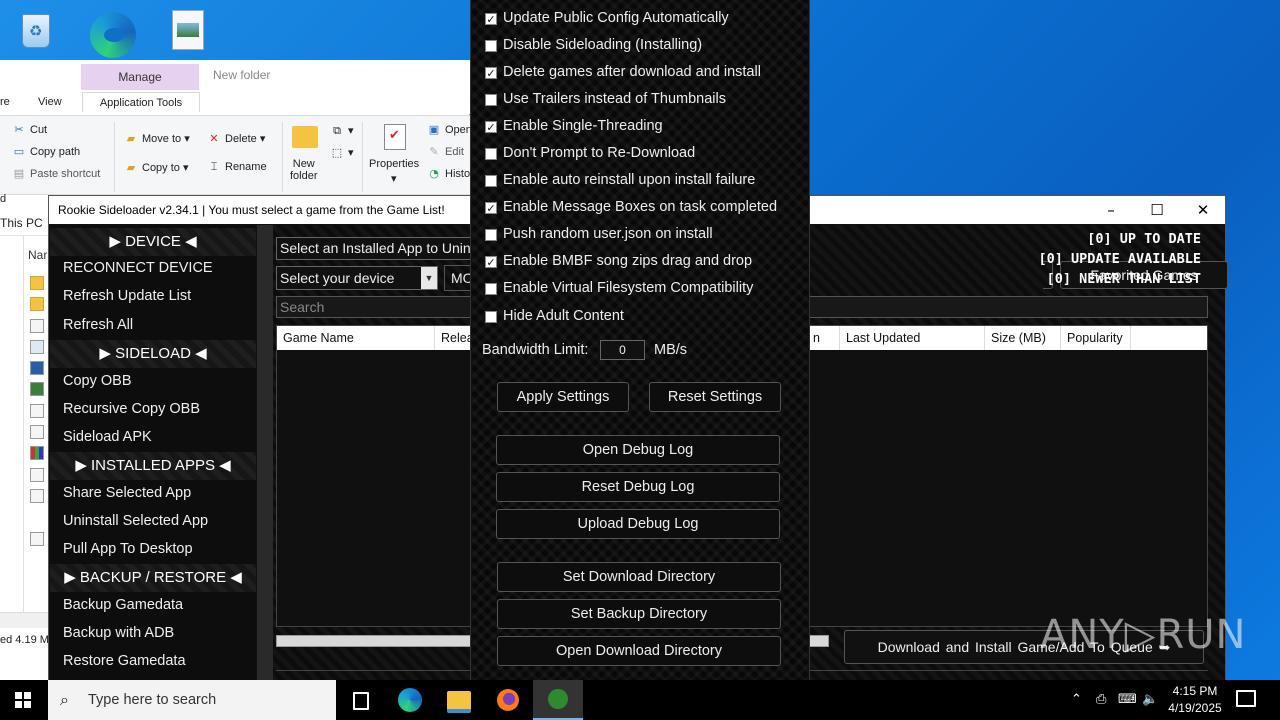 The image size is (1280, 720). Describe the element at coordinates (5, 102) in the screenshot. I see `tab-share: re` at that location.